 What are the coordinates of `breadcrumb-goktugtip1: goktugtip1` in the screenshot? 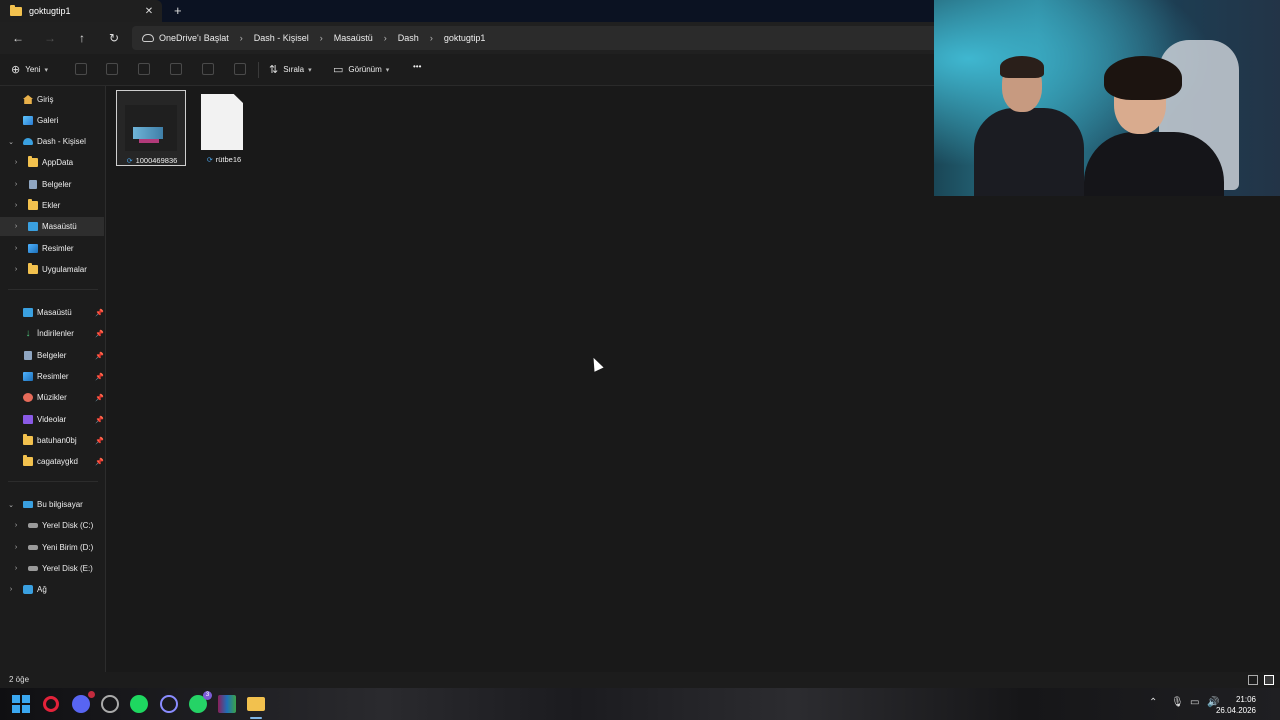 It's located at (465, 38).